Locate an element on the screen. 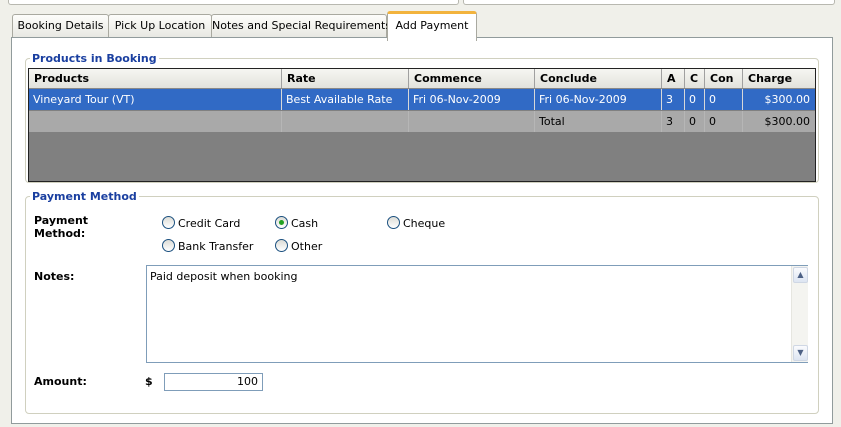  column-header-charge: Charge is located at coordinates (779, 78).